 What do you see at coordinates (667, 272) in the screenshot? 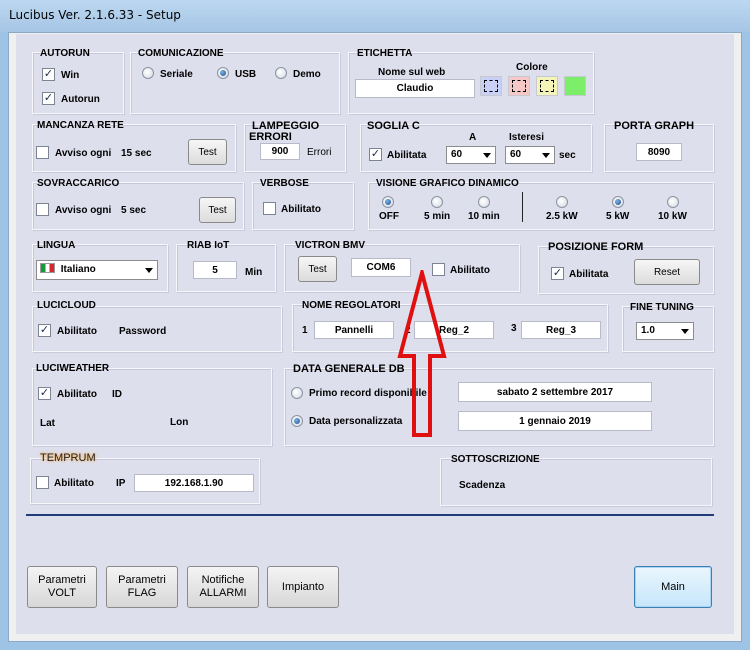
I see `reset-button: Reset` at bounding box center [667, 272].